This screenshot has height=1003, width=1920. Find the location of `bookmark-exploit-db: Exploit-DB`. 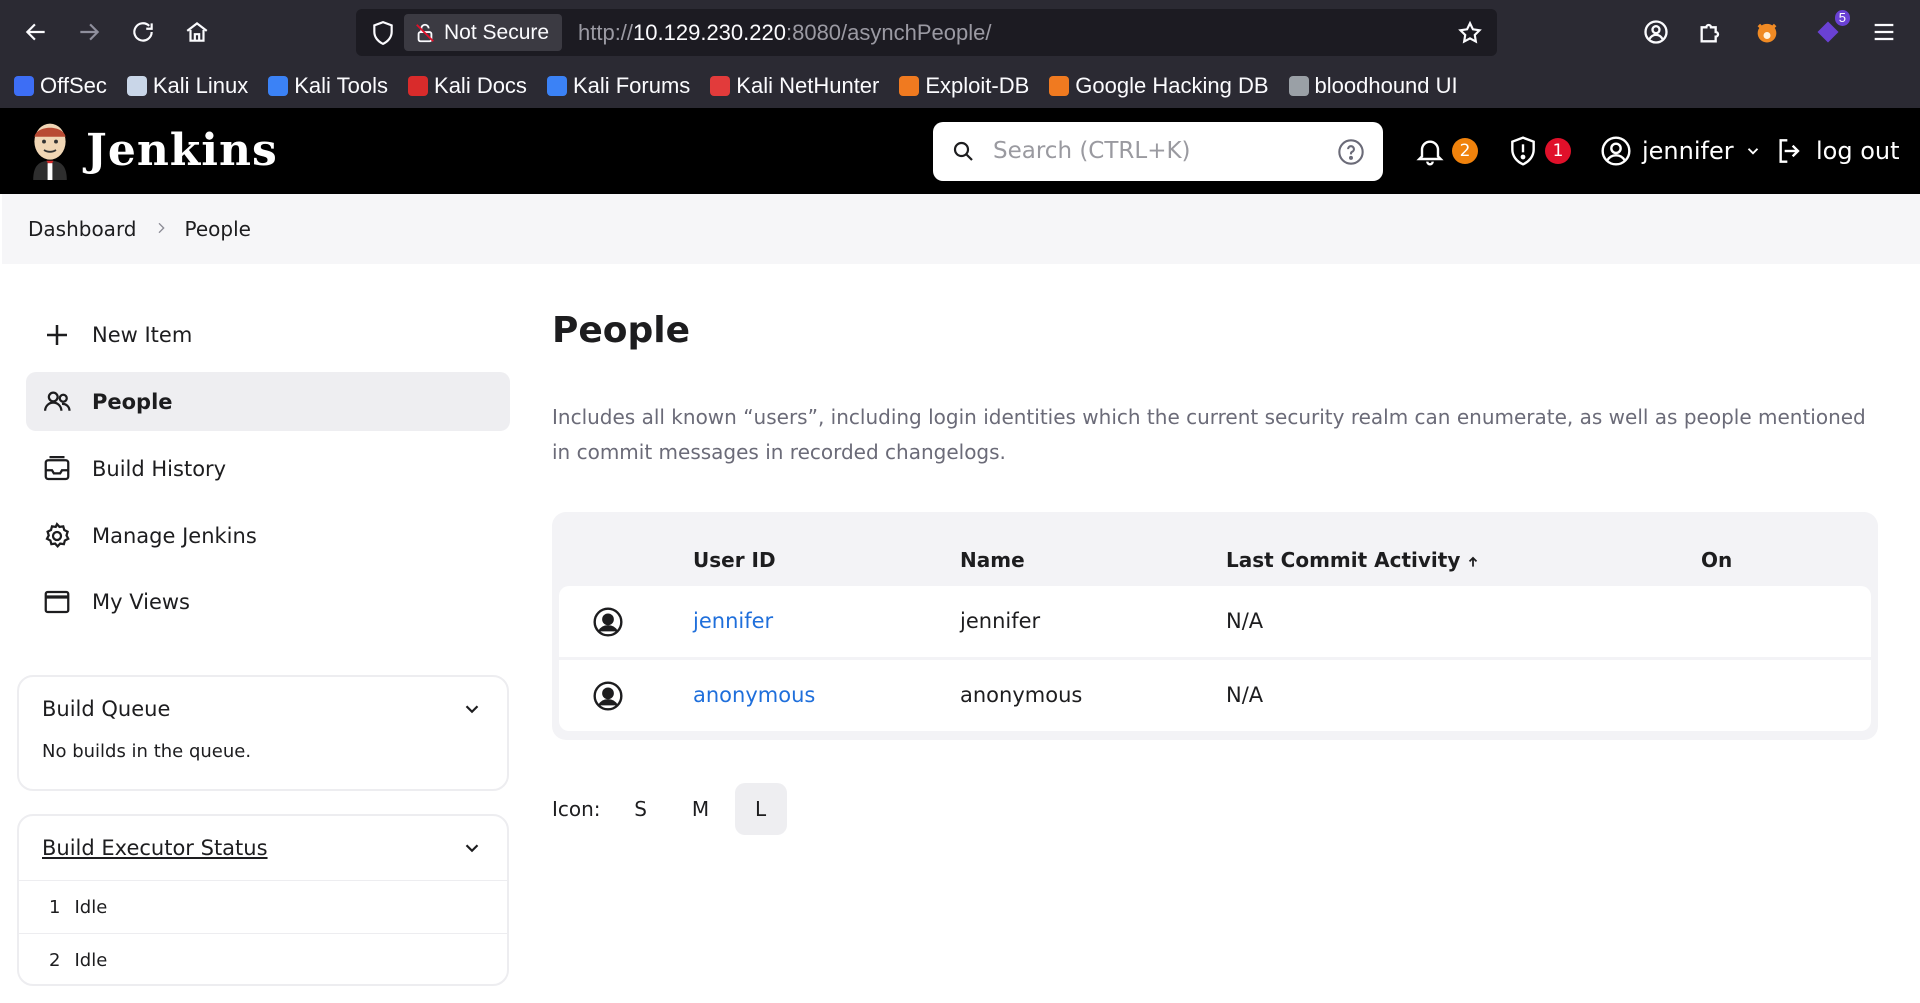

bookmark-exploit-db: Exploit-DB is located at coordinates (964, 86).